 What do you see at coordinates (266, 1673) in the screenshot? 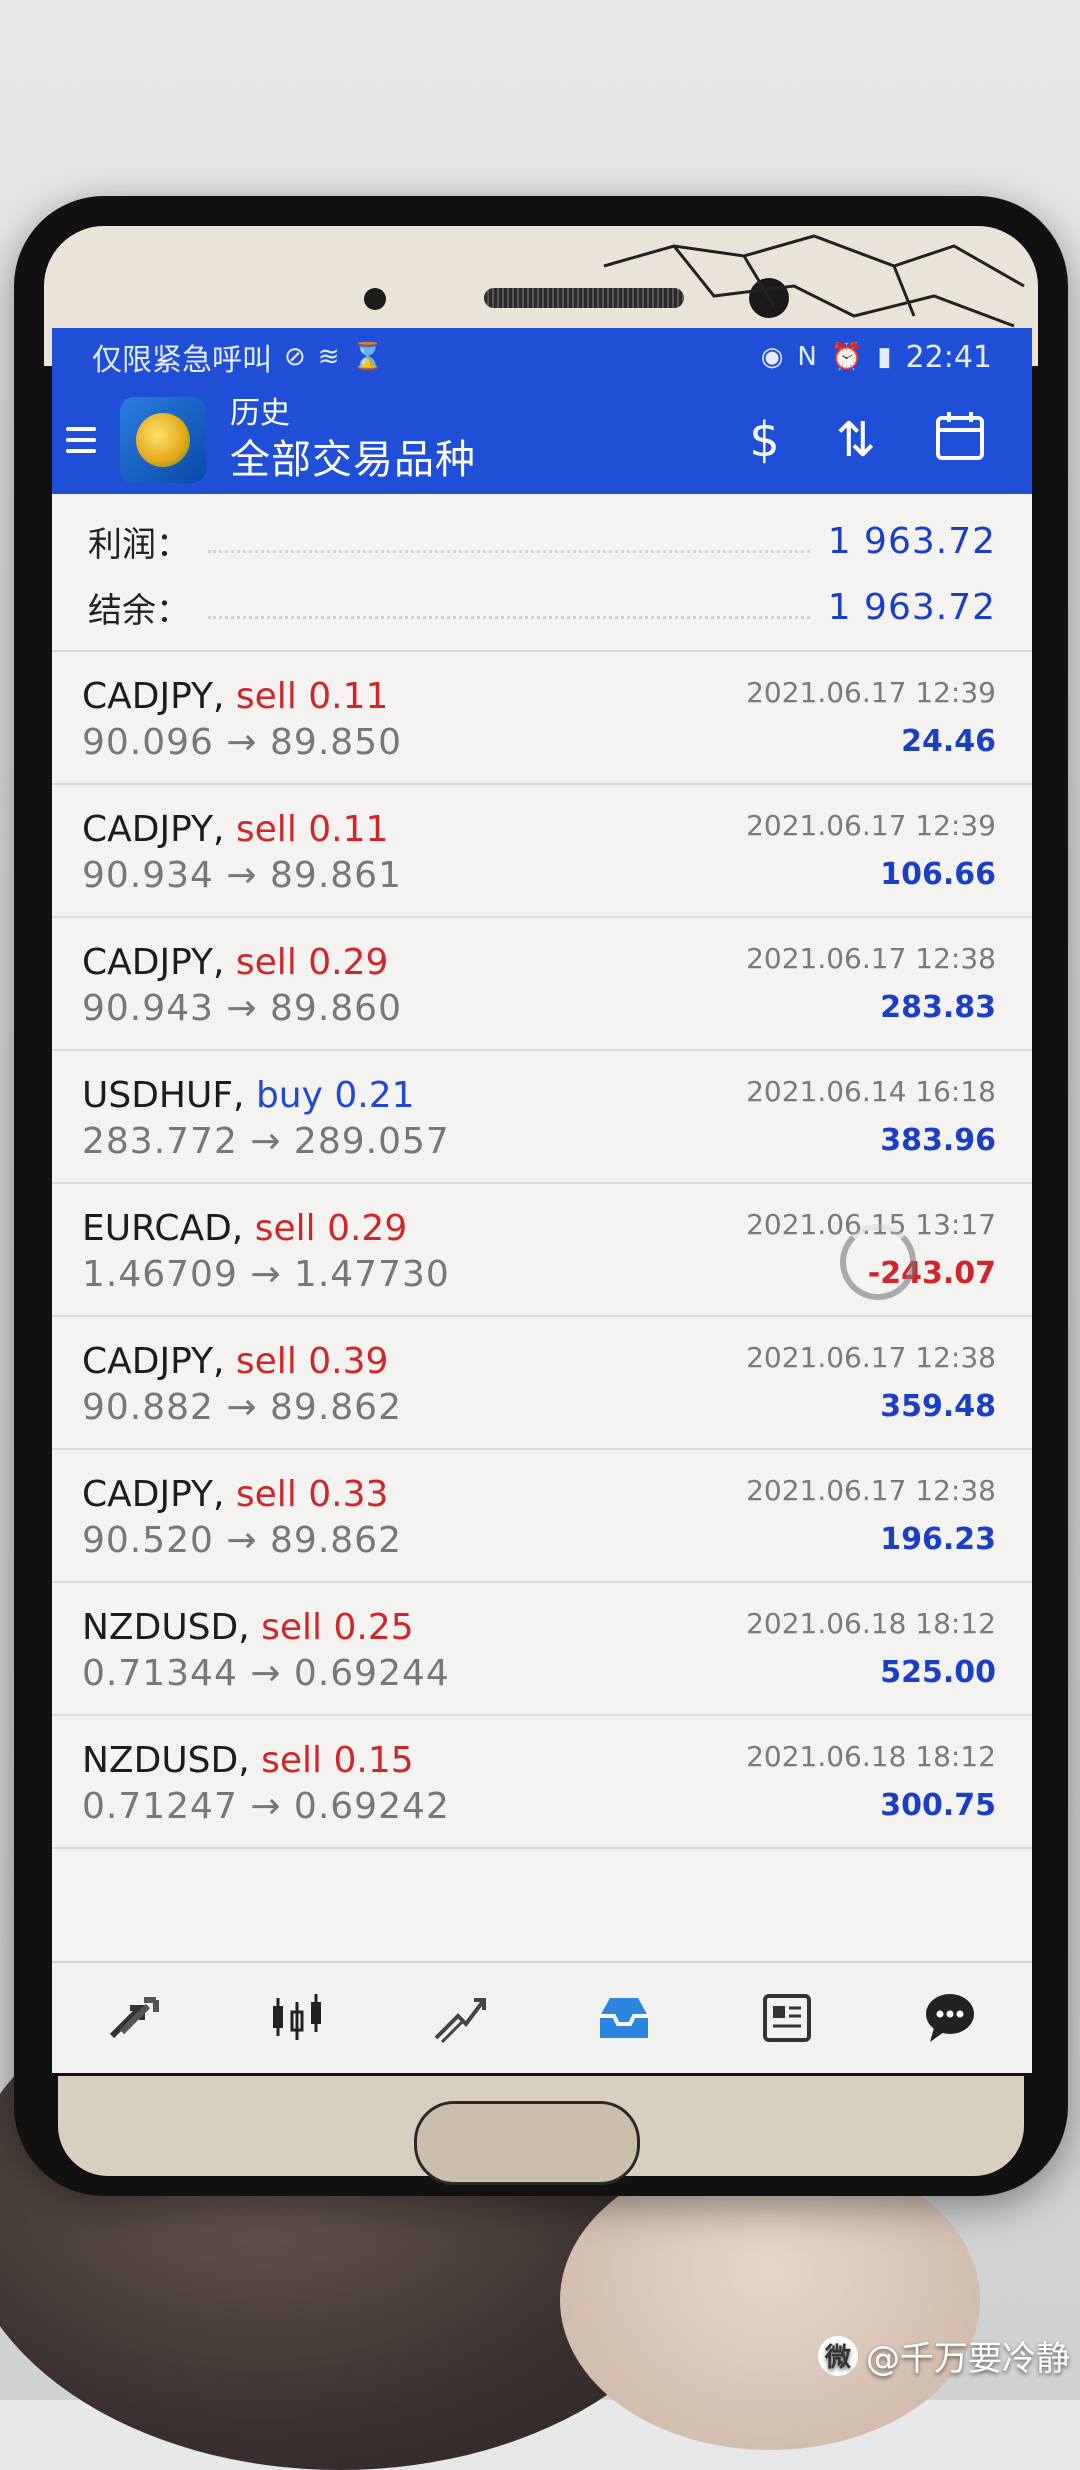
I see `trade-prices: 0.71344 → 0.69244` at bounding box center [266, 1673].